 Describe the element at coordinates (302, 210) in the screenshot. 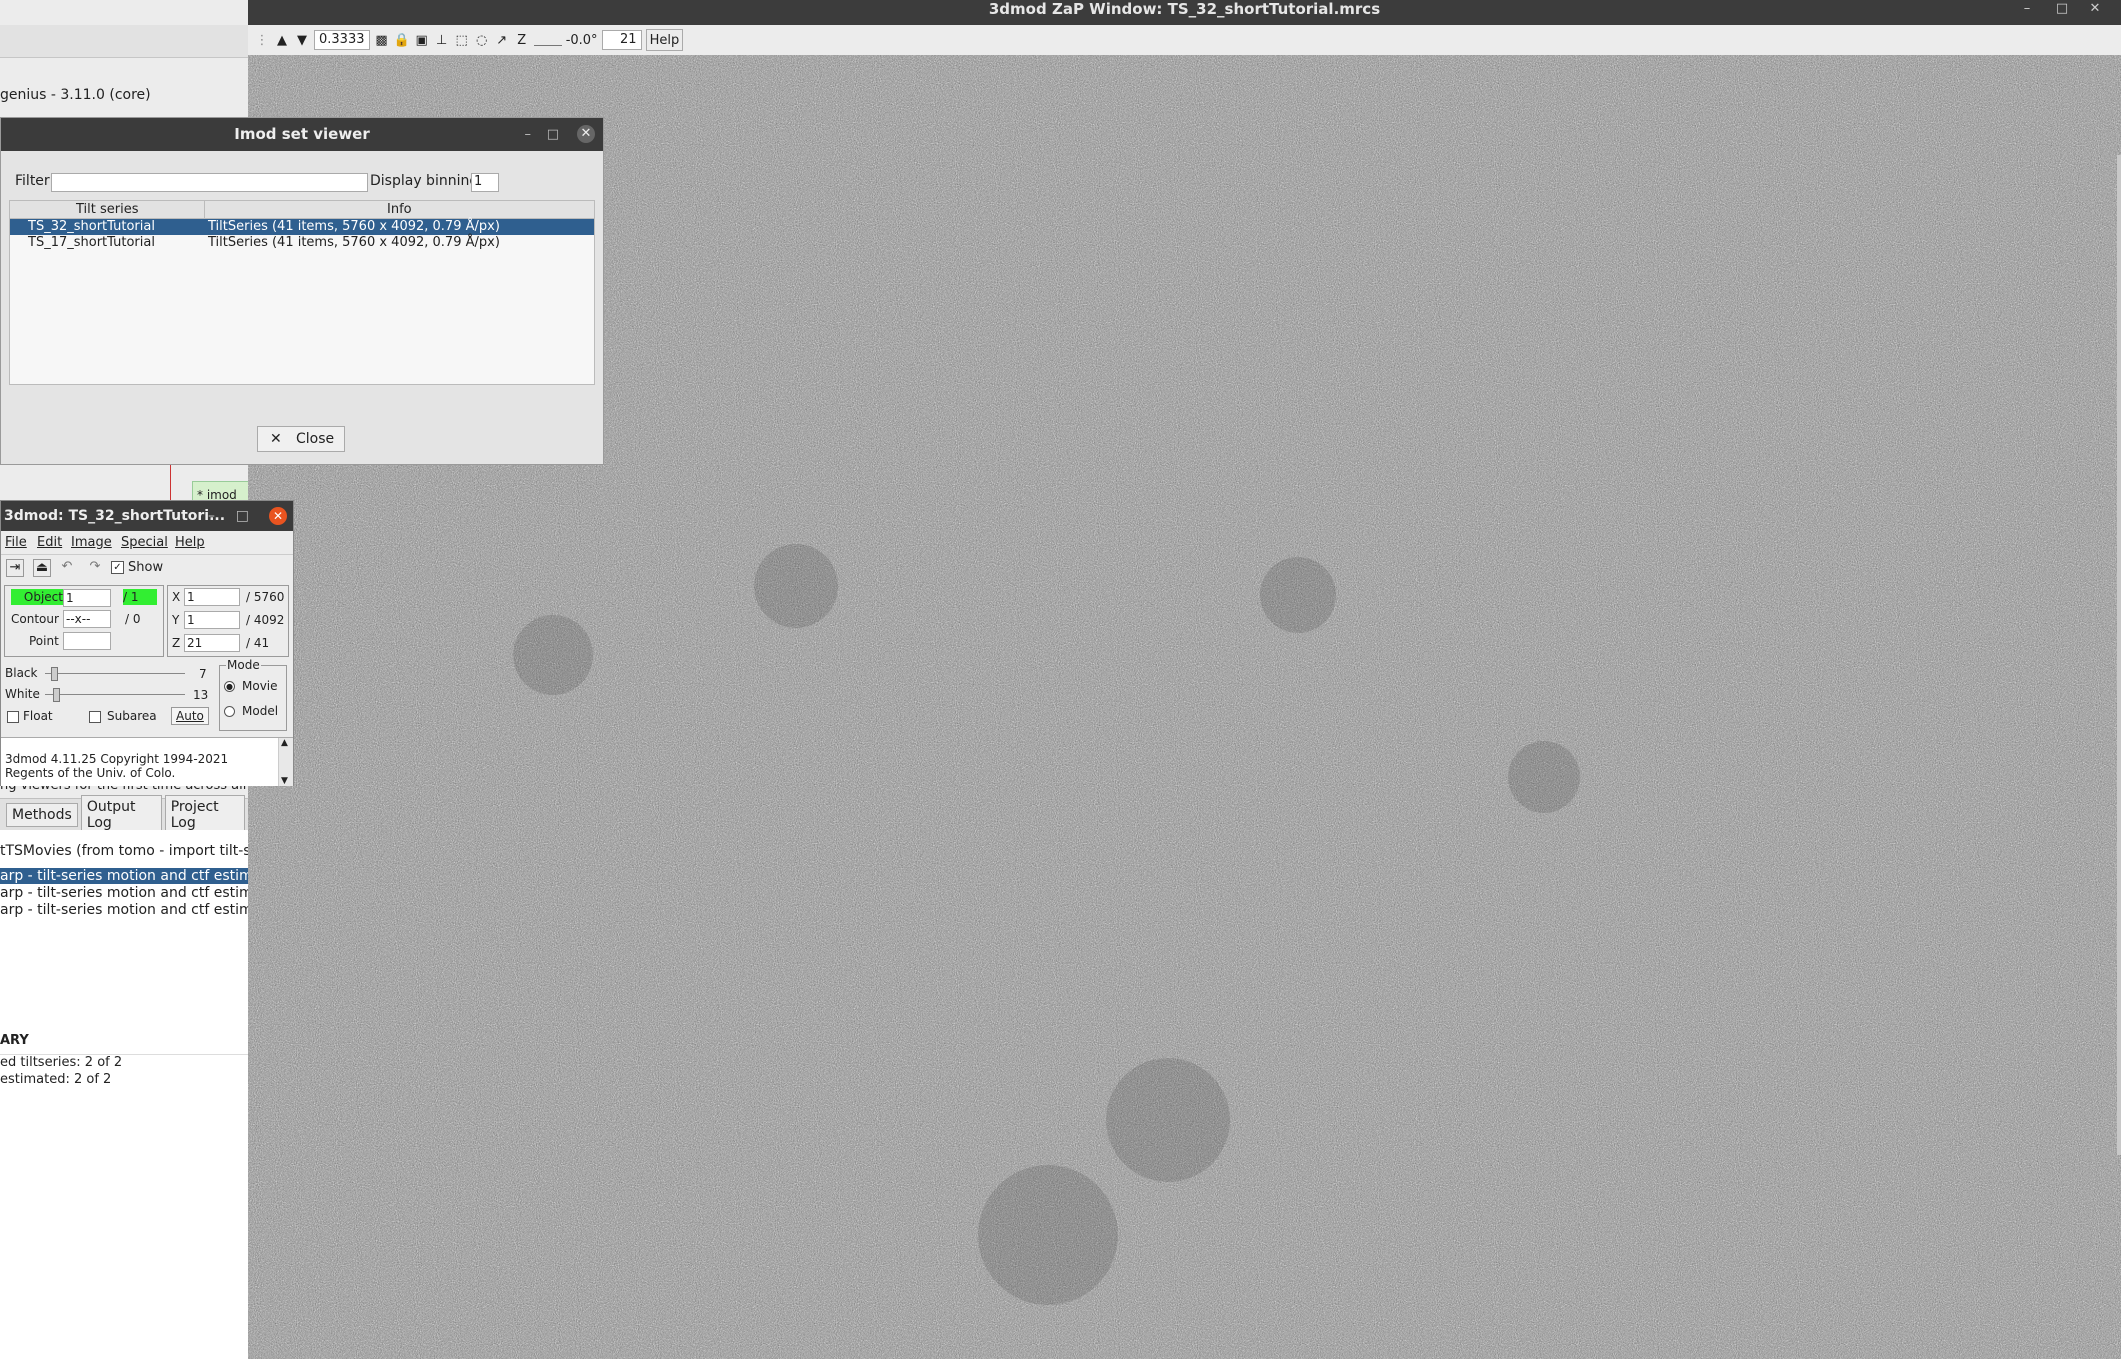

I see `table-header: Tilt series Info` at that location.